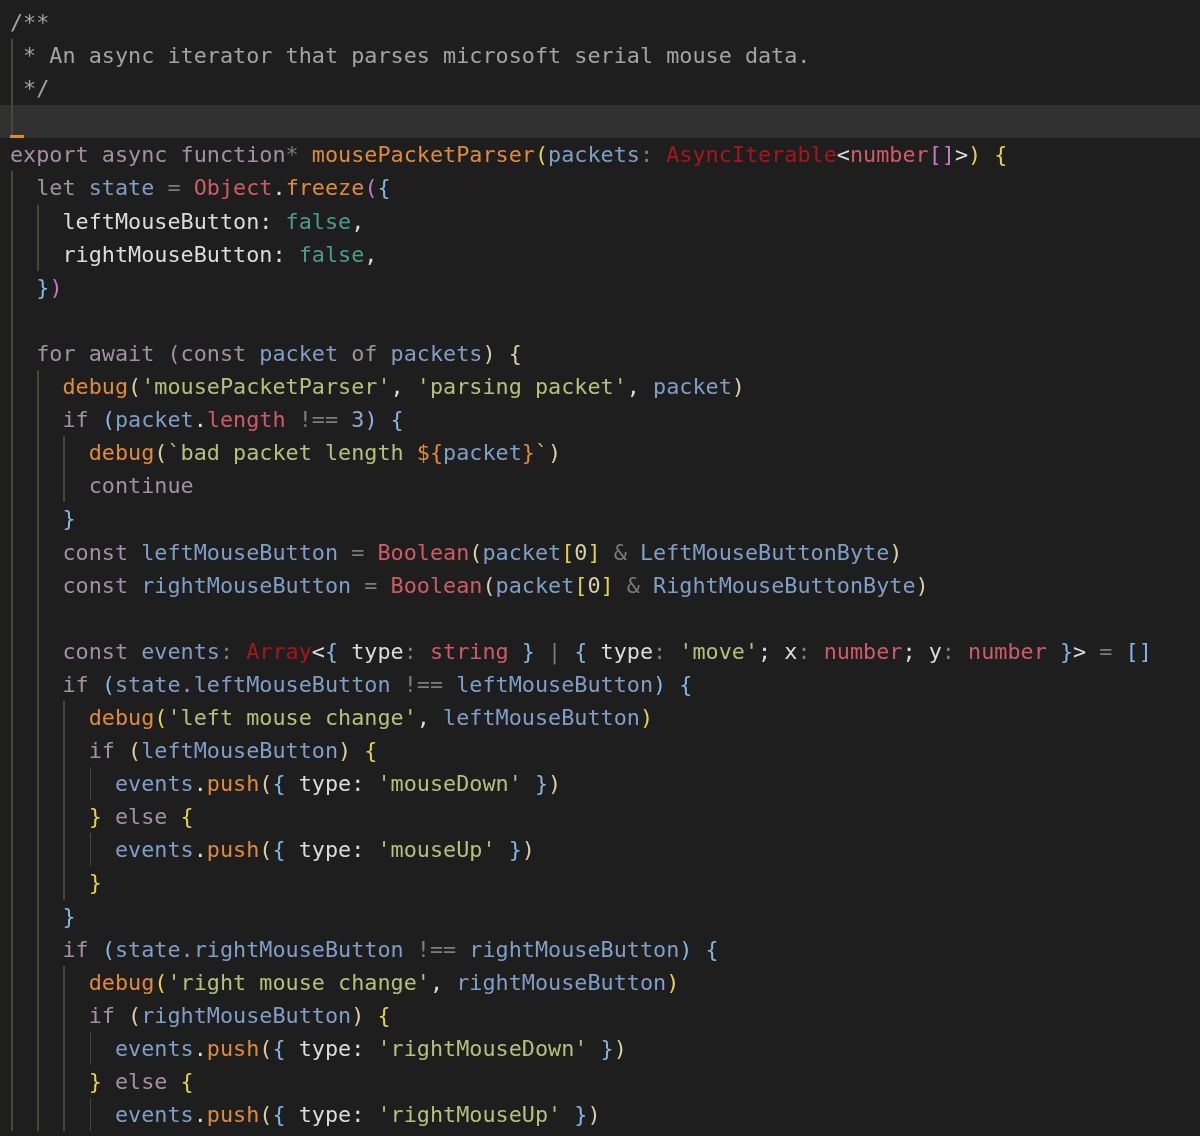 Image resolution: width=1200 pixels, height=1136 pixels. I want to click on code-line: events.push({ type: 'rightMouseDown' }), so click(370, 1048).